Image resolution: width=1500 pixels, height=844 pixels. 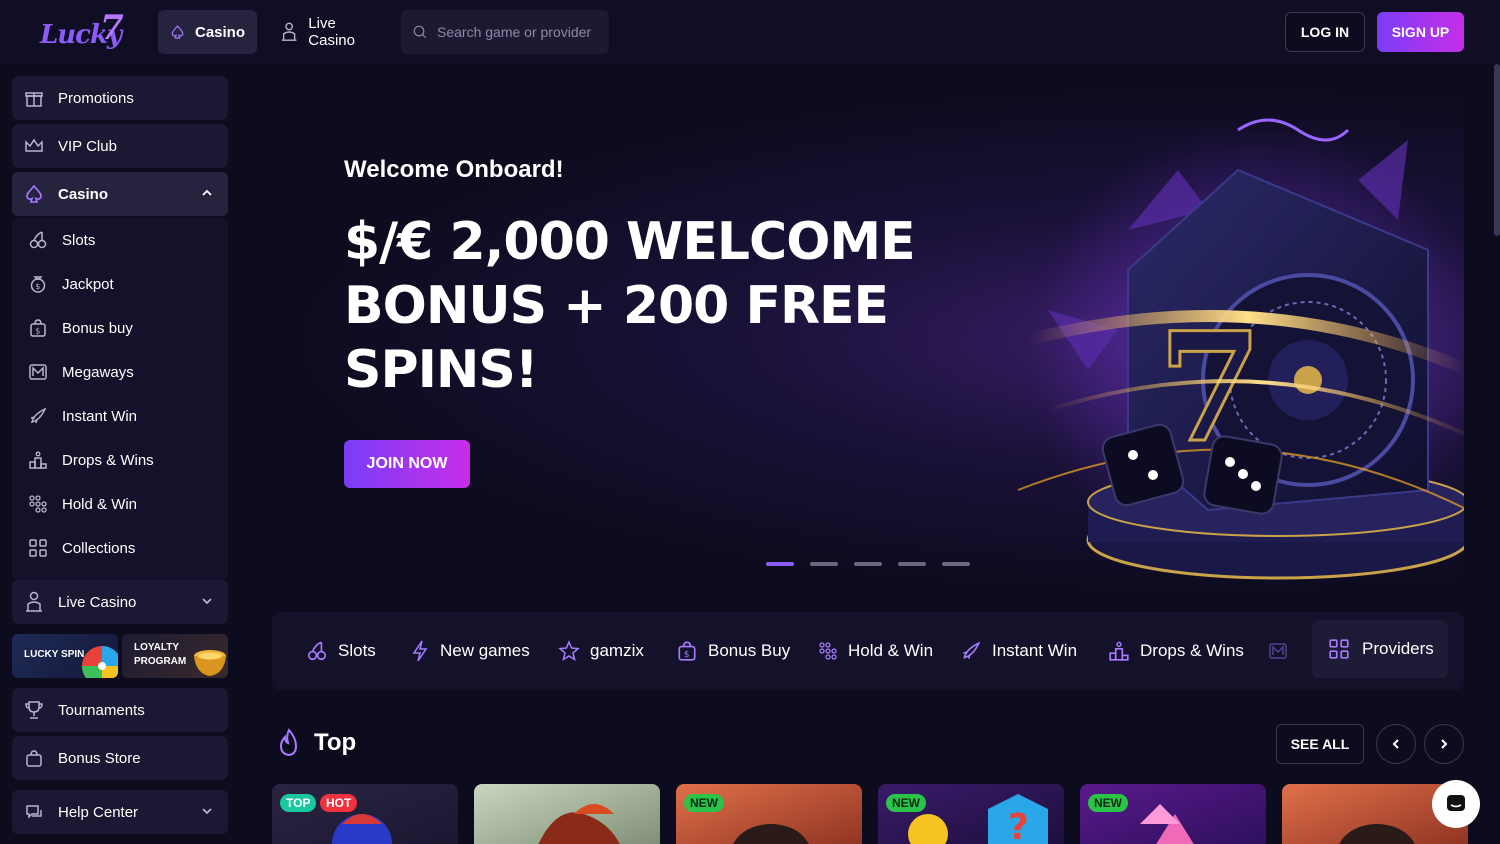 I want to click on category-hold-win: Hold & Win, so click(x=875, y=651).